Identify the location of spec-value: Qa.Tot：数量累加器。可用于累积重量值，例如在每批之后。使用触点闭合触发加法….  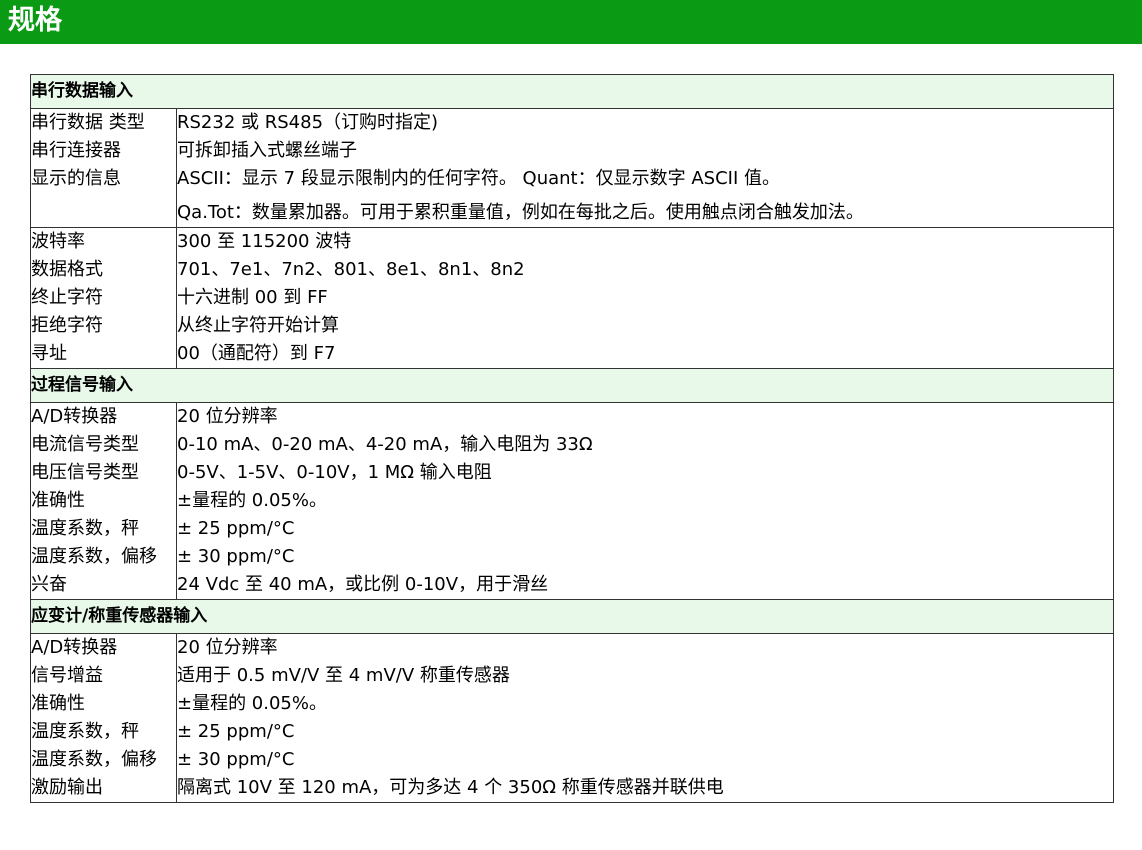
(520, 212).